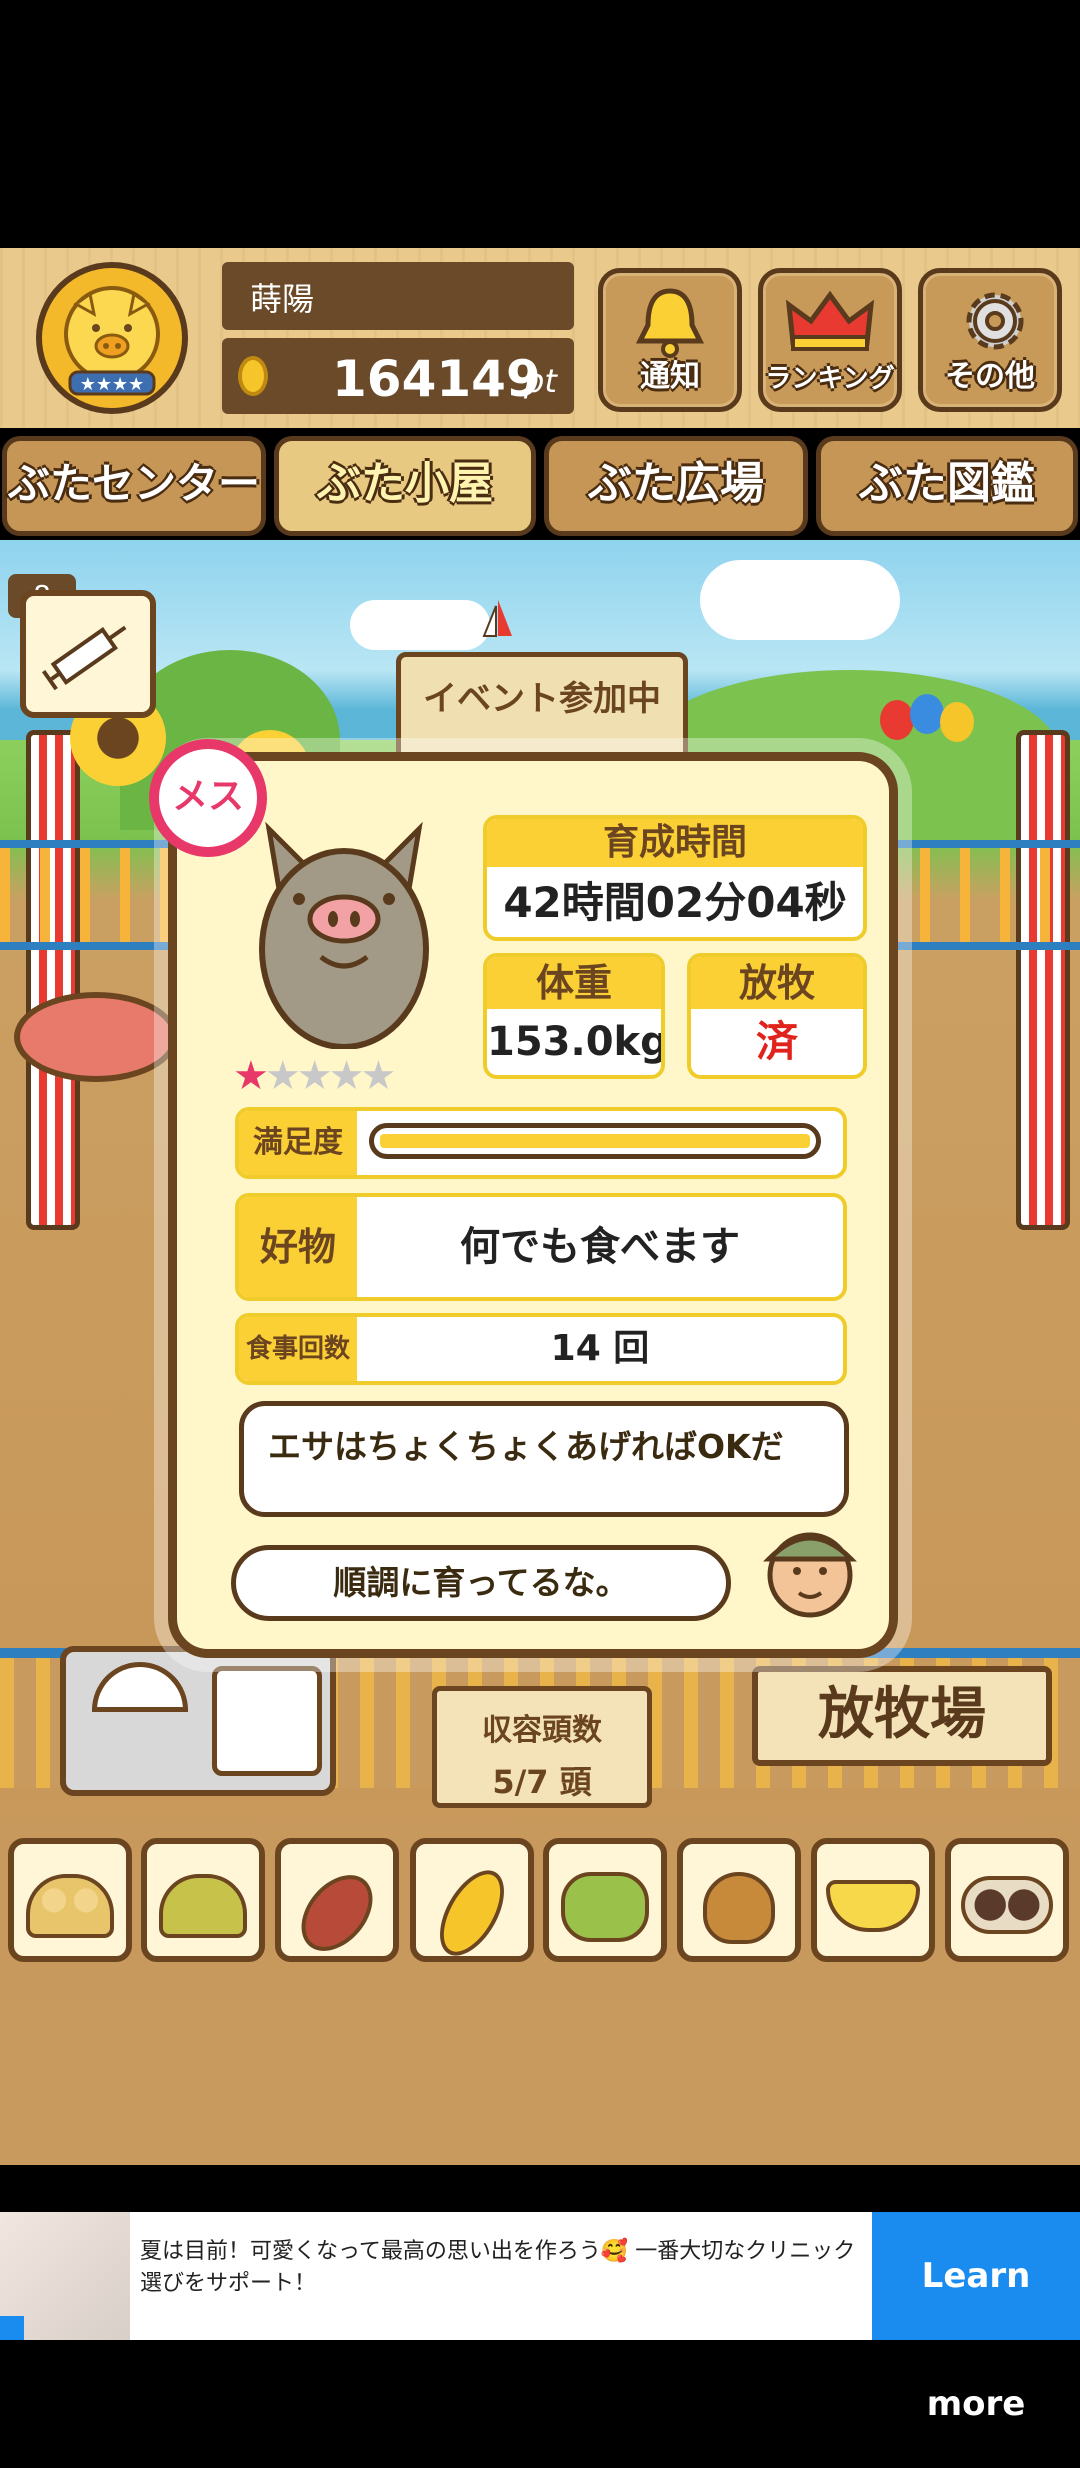  What do you see at coordinates (267, 1721) in the screenshot?
I see `fan-icon` at bounding box center [267, 1721].